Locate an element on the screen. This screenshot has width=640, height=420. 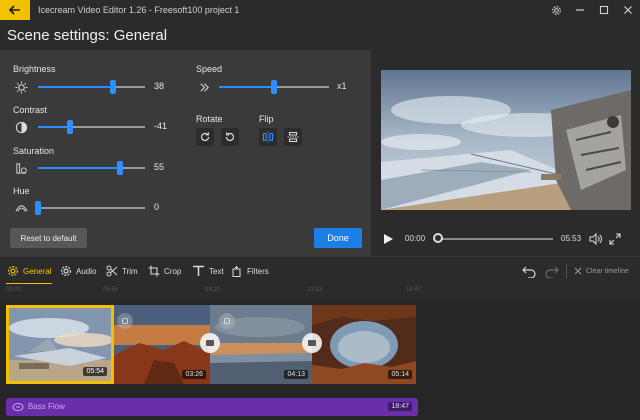
video-frame-image is located at coordinates (506, 140).